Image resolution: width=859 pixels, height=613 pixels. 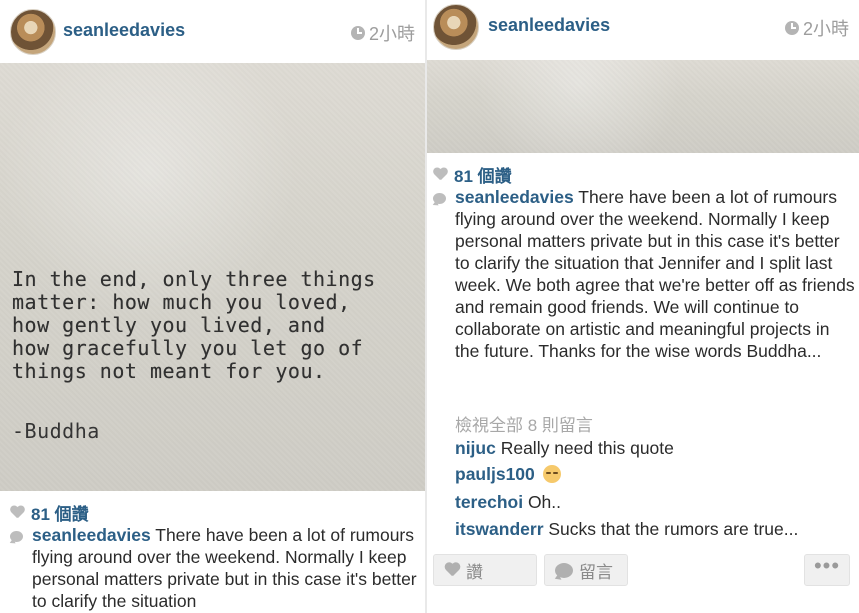 I want to click on comment-username: terechoi, so click(x=489, y=502).